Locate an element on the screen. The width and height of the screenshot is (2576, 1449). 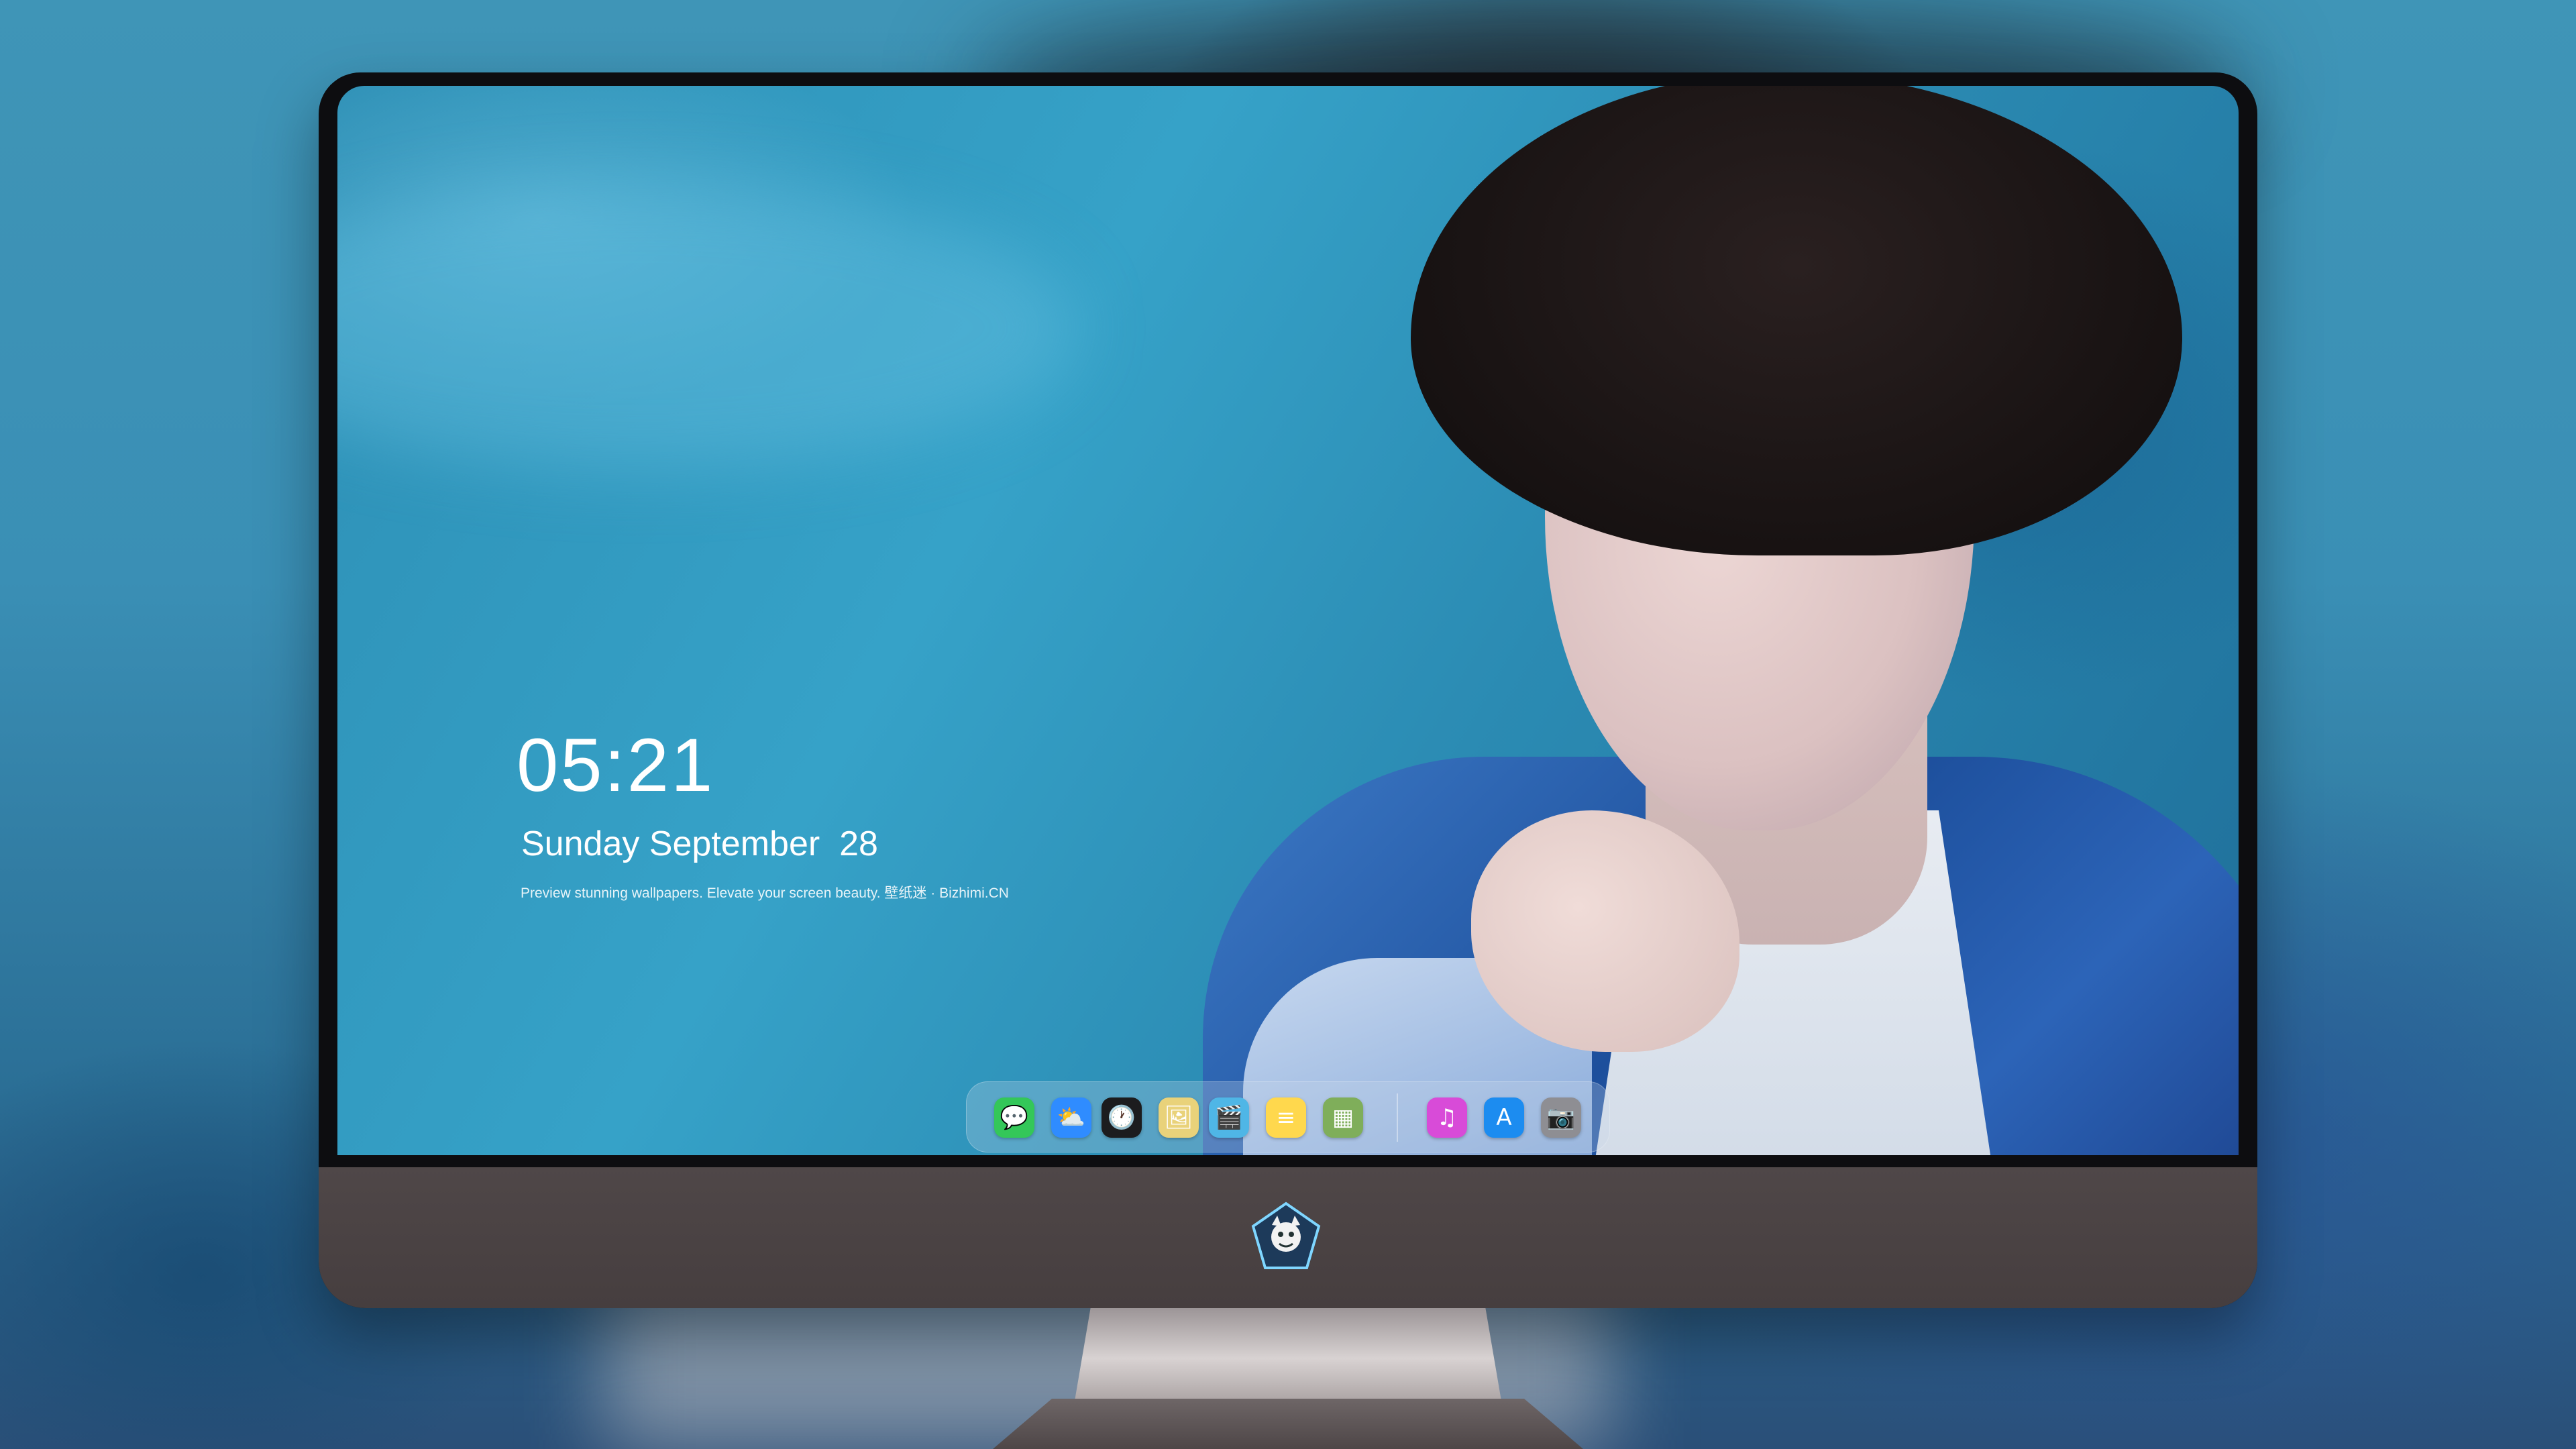
app-store-icon: A is located at coordinates (1504, 1117).